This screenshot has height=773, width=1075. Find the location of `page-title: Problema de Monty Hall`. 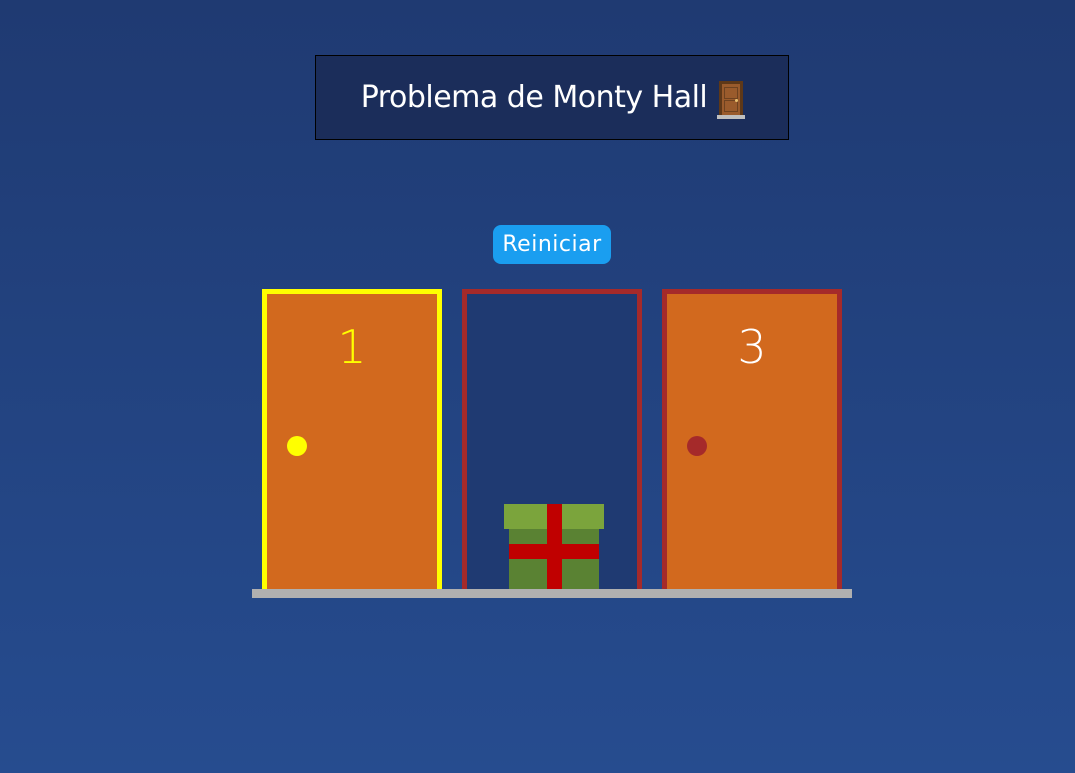

page-title: Problema de Monty Hall is located at coordinates (553, 99).